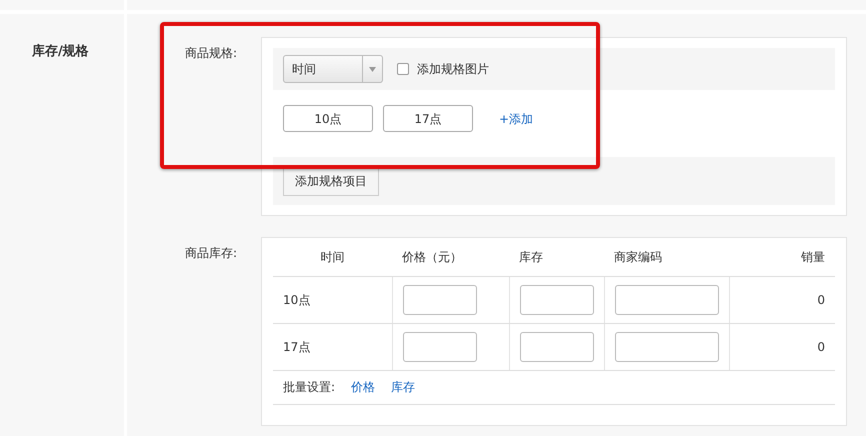  Describe the element at coordinates (328, 118) in the screenshot. I see `spec-value-field: 10点` at that location.